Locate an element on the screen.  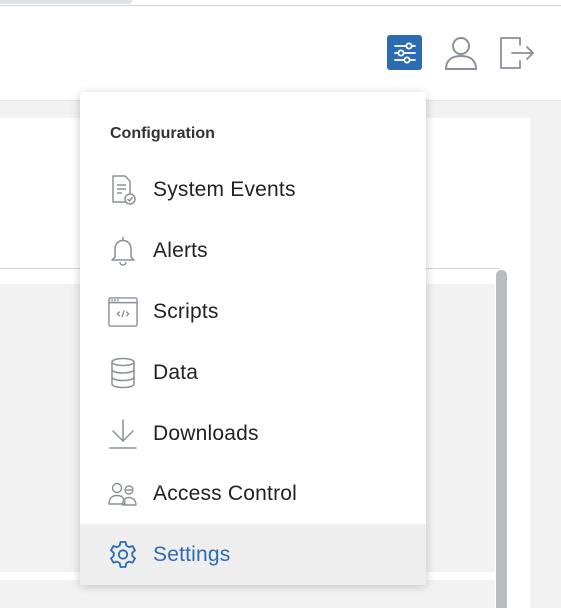
menu-item-label: Settings is located at coordinates (192, 554).